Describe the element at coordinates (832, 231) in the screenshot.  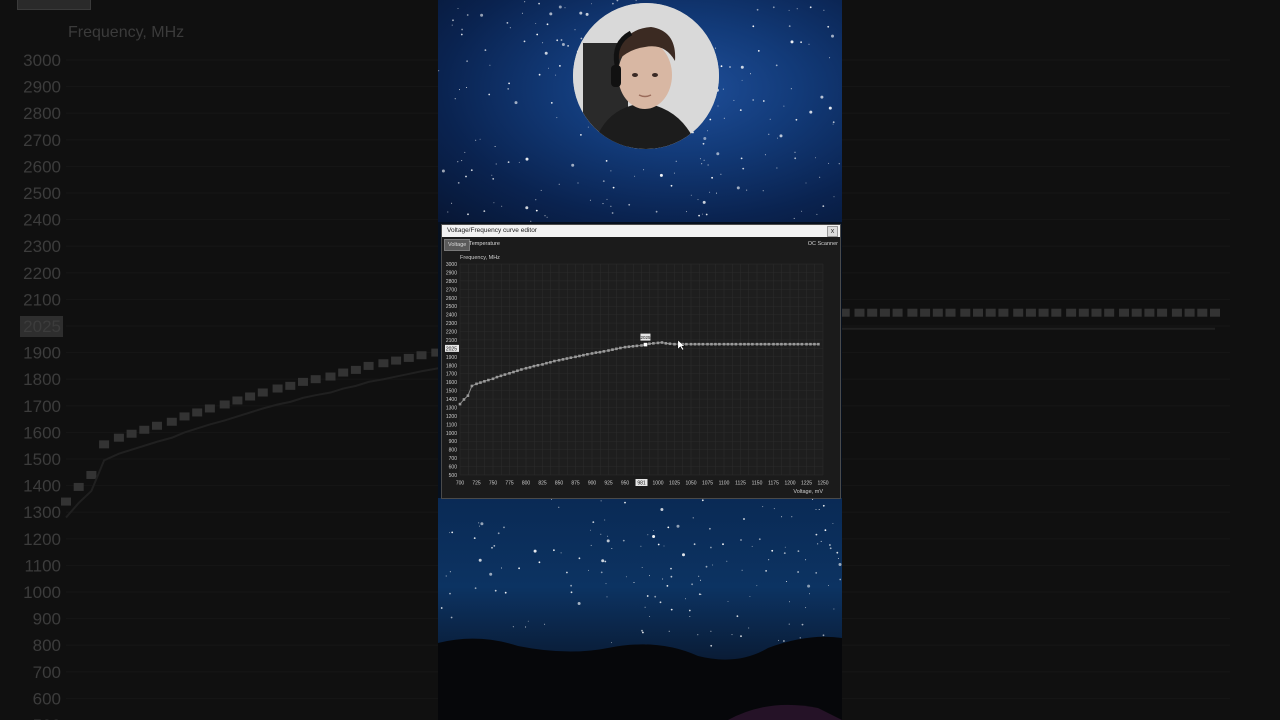
I see `close-button: x` at that location.